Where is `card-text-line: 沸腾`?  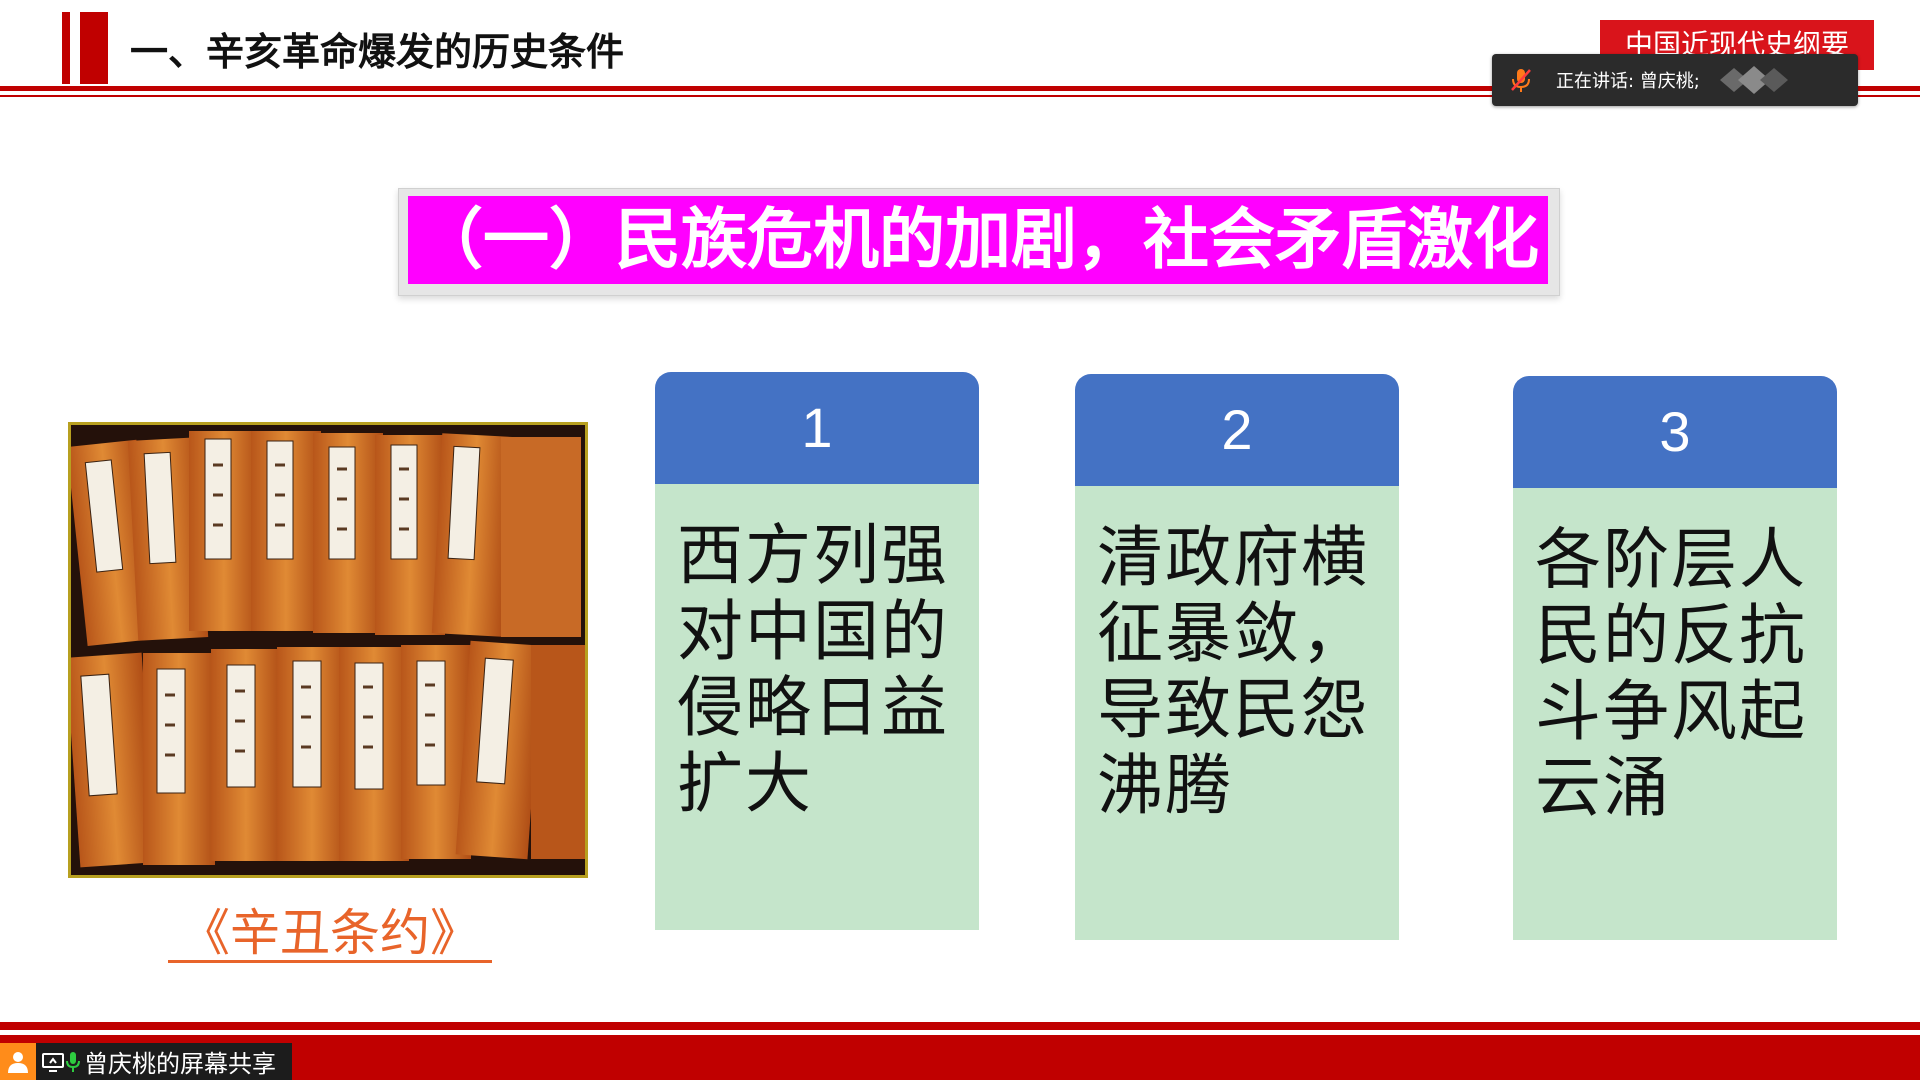 card-text-line: 沸腾 is located at coordinates (1165, 785).